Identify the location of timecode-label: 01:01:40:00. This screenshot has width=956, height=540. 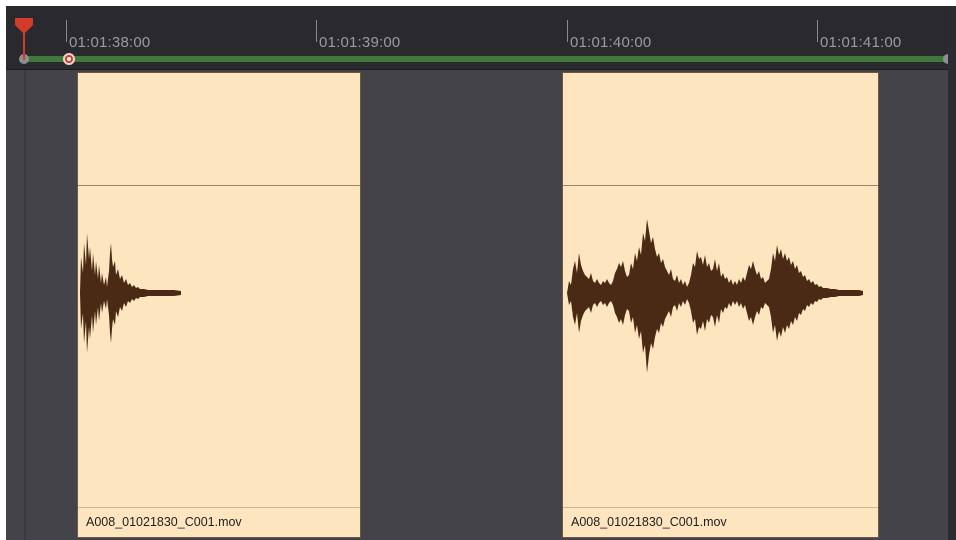
(611, 42).